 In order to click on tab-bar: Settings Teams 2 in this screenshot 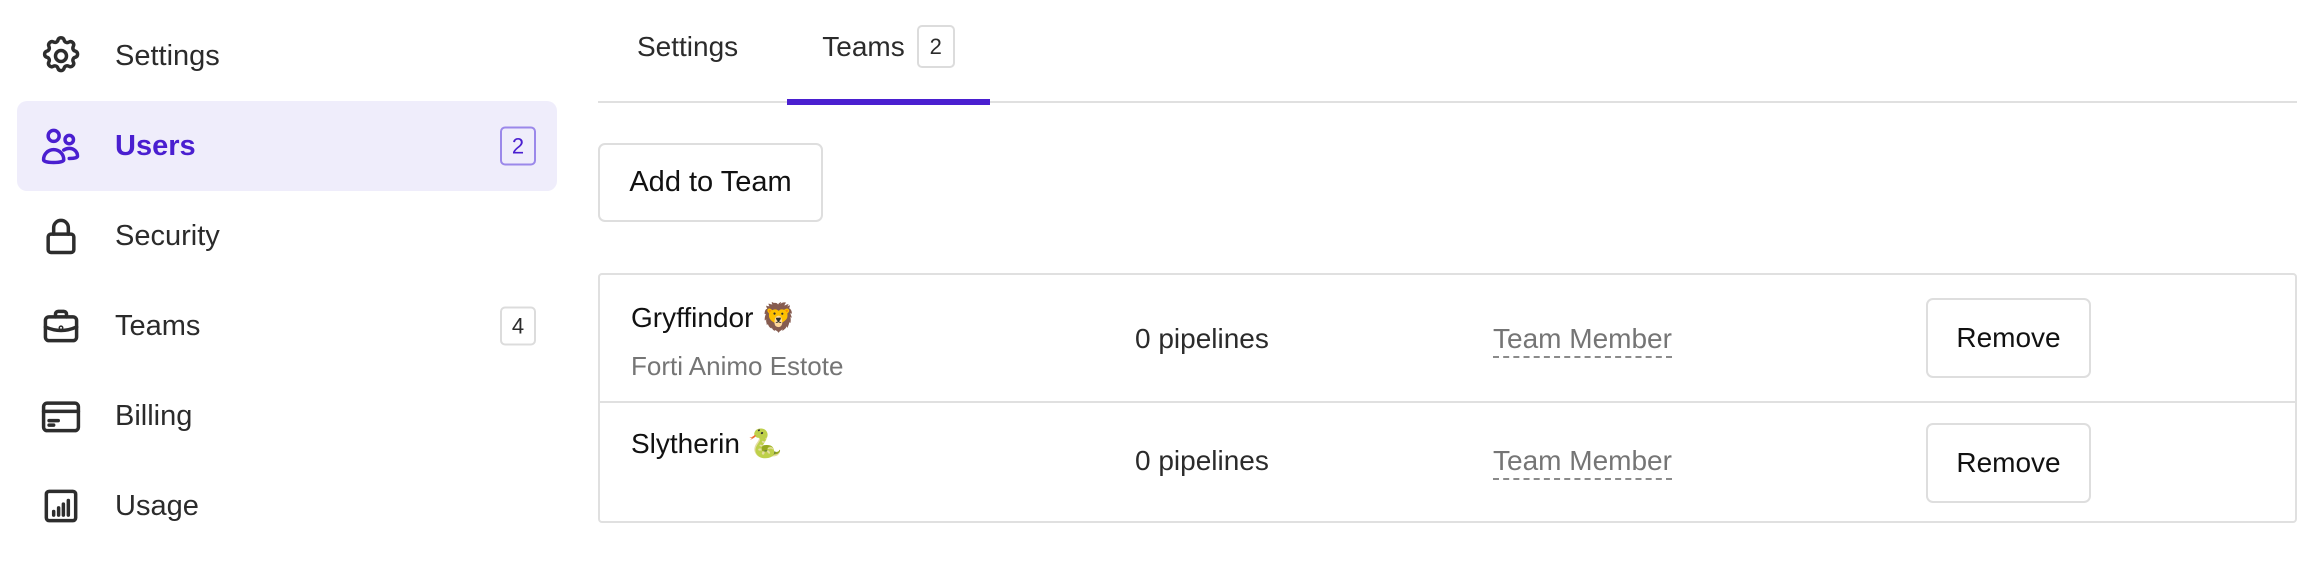, I will do `click(1447, 52)`.